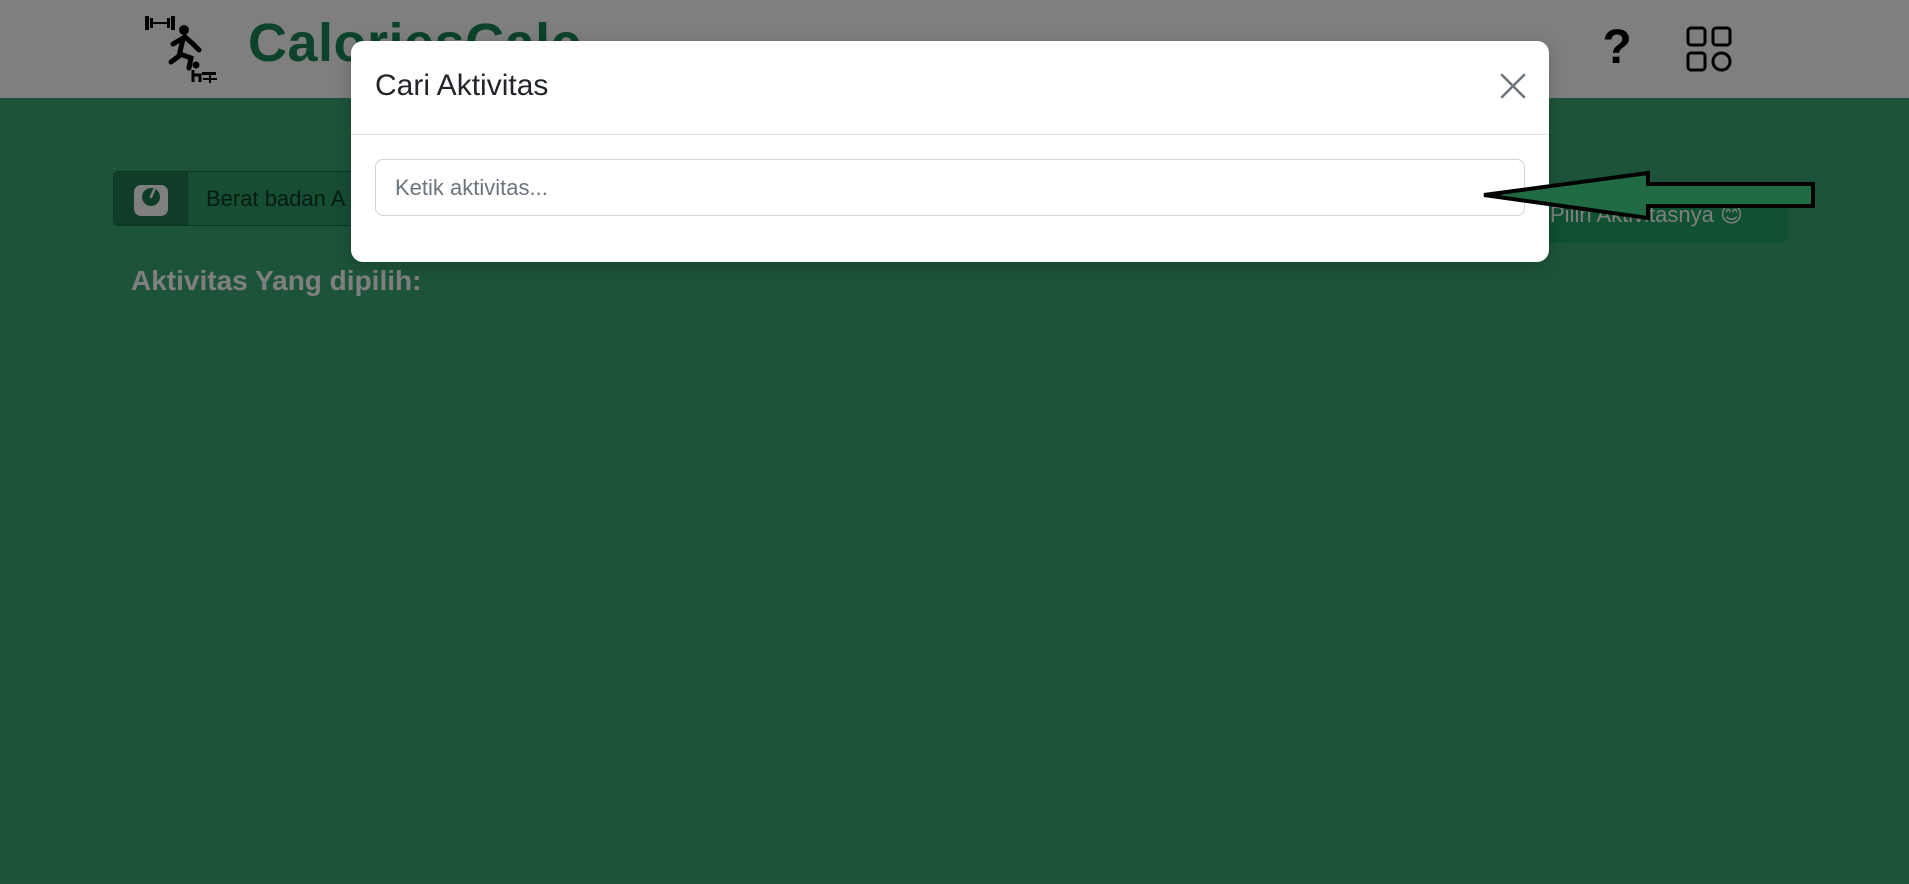  What do you see at coordinates (1513, 86) in the screenshot?
I see `close-icon` at bounding box center [1513, 86].